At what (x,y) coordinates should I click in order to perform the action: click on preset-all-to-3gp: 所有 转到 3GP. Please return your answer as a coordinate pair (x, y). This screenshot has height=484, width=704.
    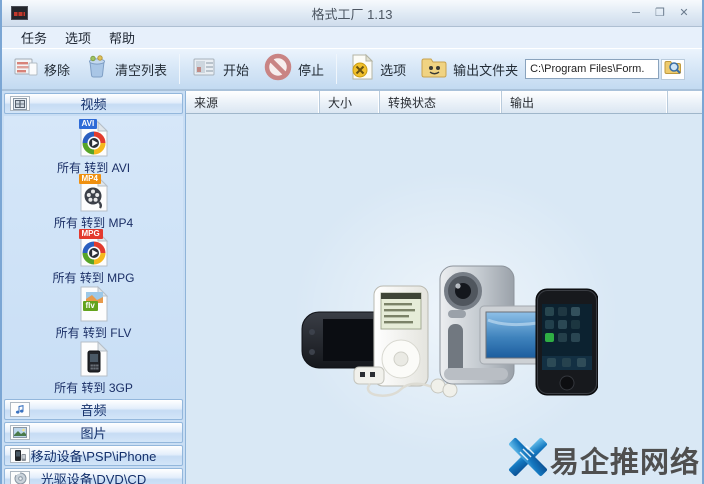
    Looking at the image, I should click on (93, 367).